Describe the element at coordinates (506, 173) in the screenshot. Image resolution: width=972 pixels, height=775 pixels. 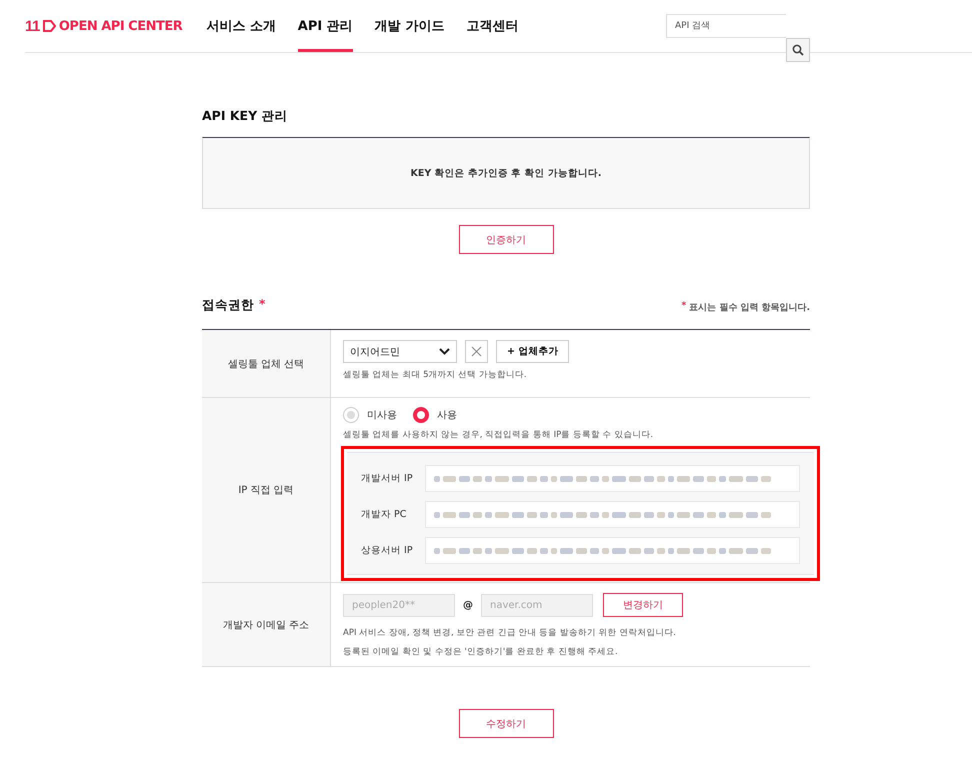
I see `notice-text: KEY 확인은 추가인증 후 확인 가능합니다.` at that location.